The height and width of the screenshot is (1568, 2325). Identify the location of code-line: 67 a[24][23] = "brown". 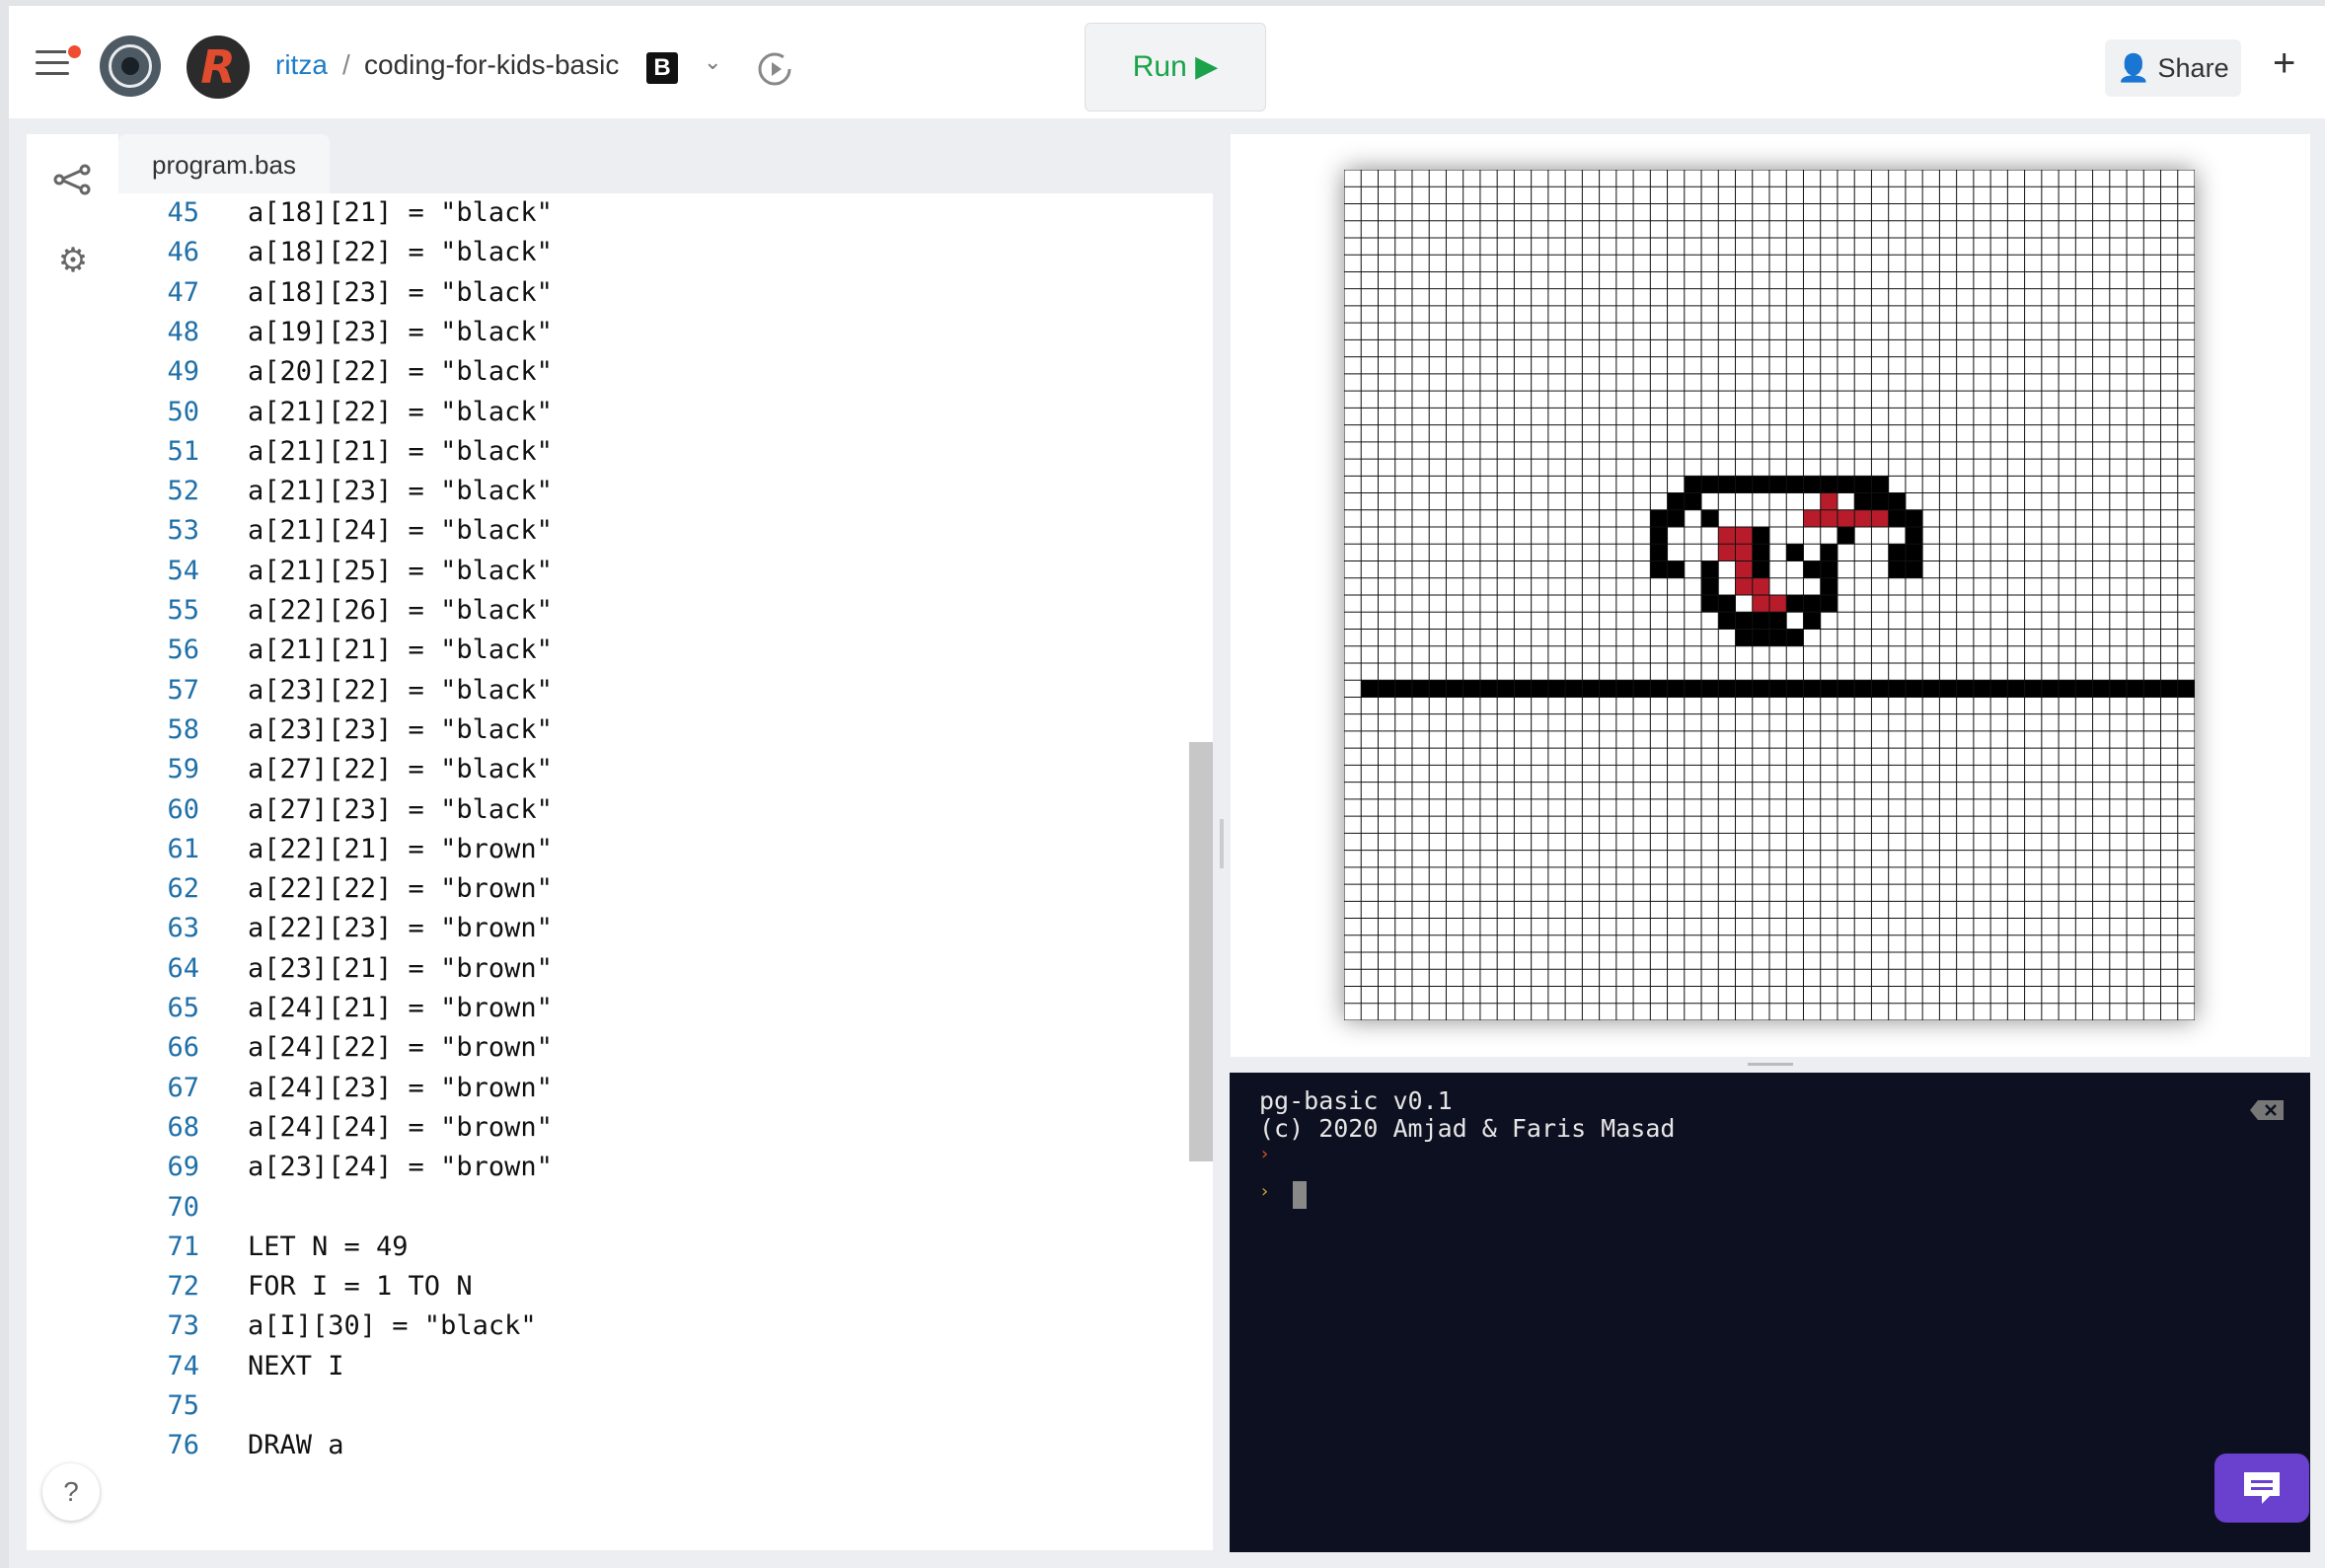
(335, 1088).